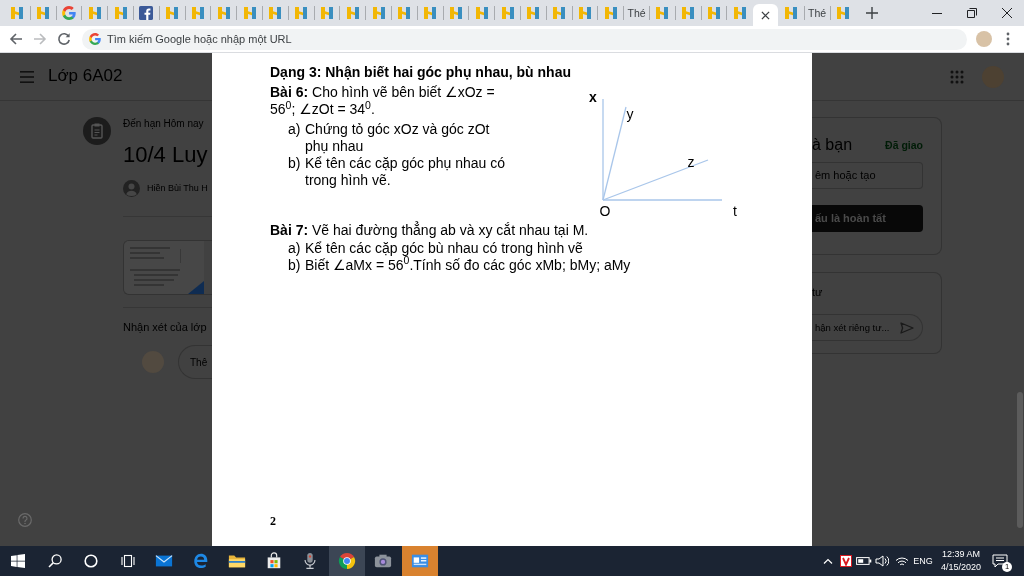 This screenshot has height=576, width=1024. What do you see at coordinates (383, 561) in the screenshot?
I see `camera-icon` at bounding box center [383, 561].